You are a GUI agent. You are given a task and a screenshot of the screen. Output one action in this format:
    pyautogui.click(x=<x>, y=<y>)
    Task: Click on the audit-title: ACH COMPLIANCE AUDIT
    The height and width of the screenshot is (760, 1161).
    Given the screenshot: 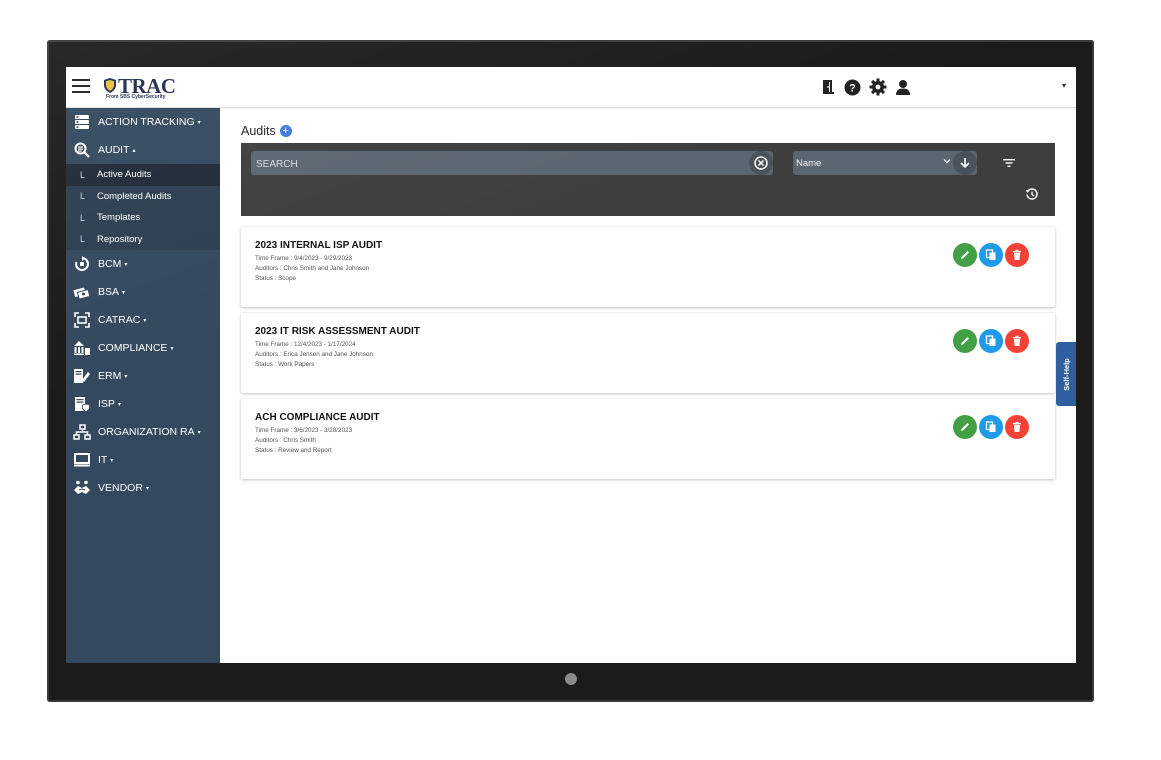 What is the action you would take?
    pyautogui.click(x=317, y=417)
    